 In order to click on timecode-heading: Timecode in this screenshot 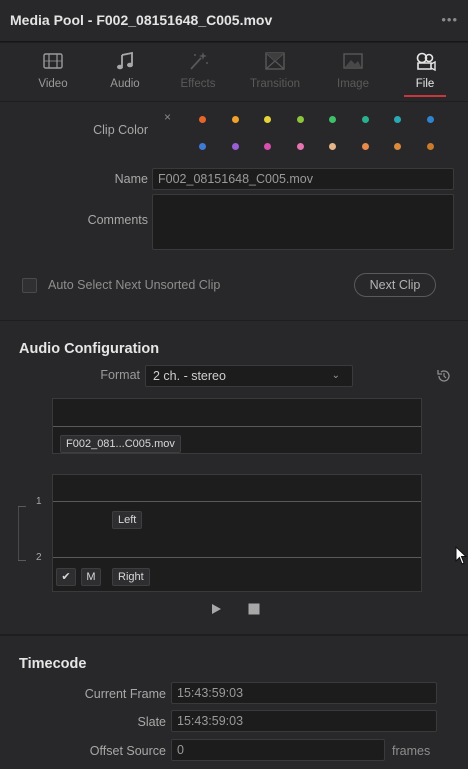, I will do `click(53, 664)`.